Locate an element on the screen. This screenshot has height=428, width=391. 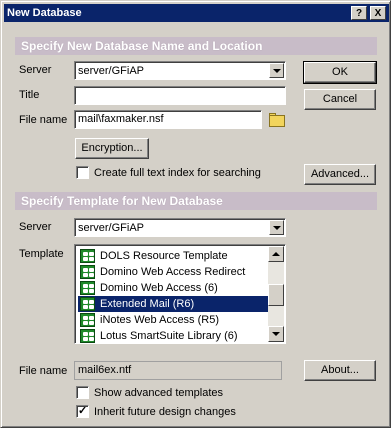
close-button: X is located at coordinates (378, 13).